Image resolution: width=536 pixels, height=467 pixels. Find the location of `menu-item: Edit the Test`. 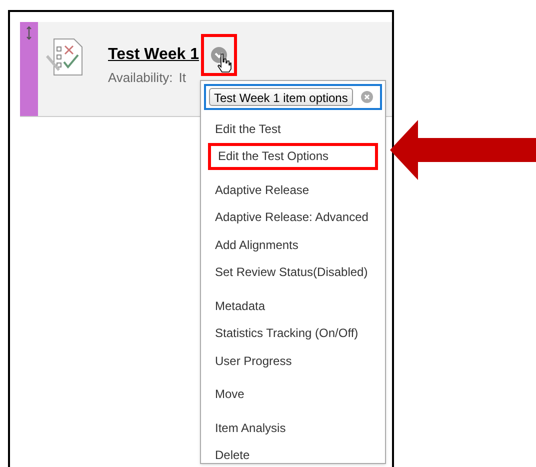

menu-item: Edit the Test is located at coordinates (293, 128).